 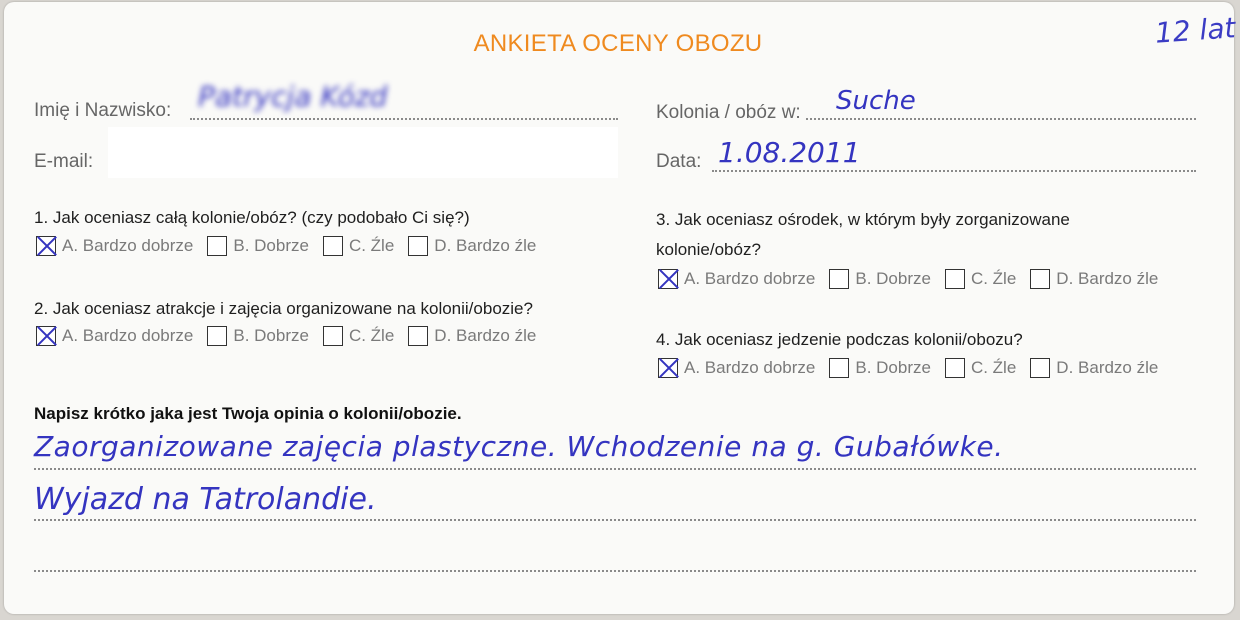 I want to click on camp-line, so click(x=1001, y=119).